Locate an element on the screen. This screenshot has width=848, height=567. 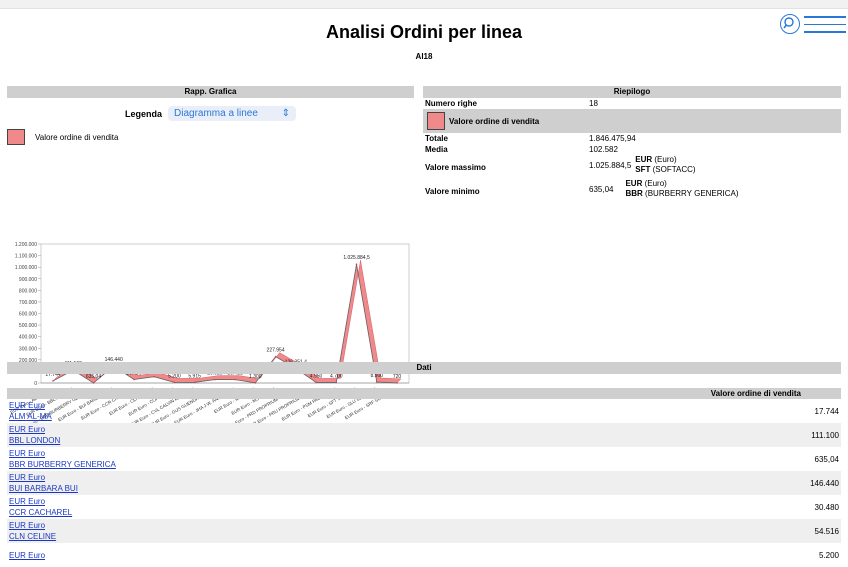
min-currency-name: (Euro) is located at coordinates (655, 183).